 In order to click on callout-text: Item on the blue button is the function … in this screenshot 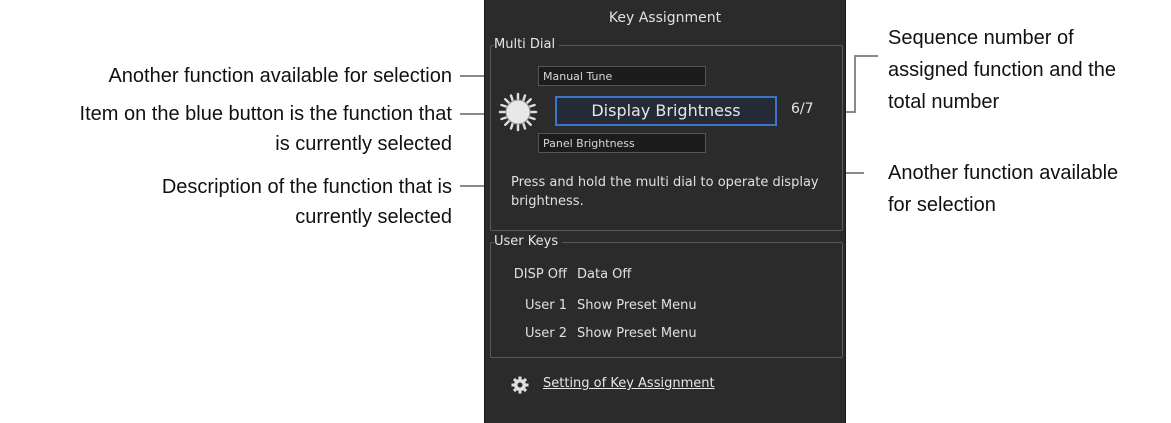, I will do `click(265, 114)`.